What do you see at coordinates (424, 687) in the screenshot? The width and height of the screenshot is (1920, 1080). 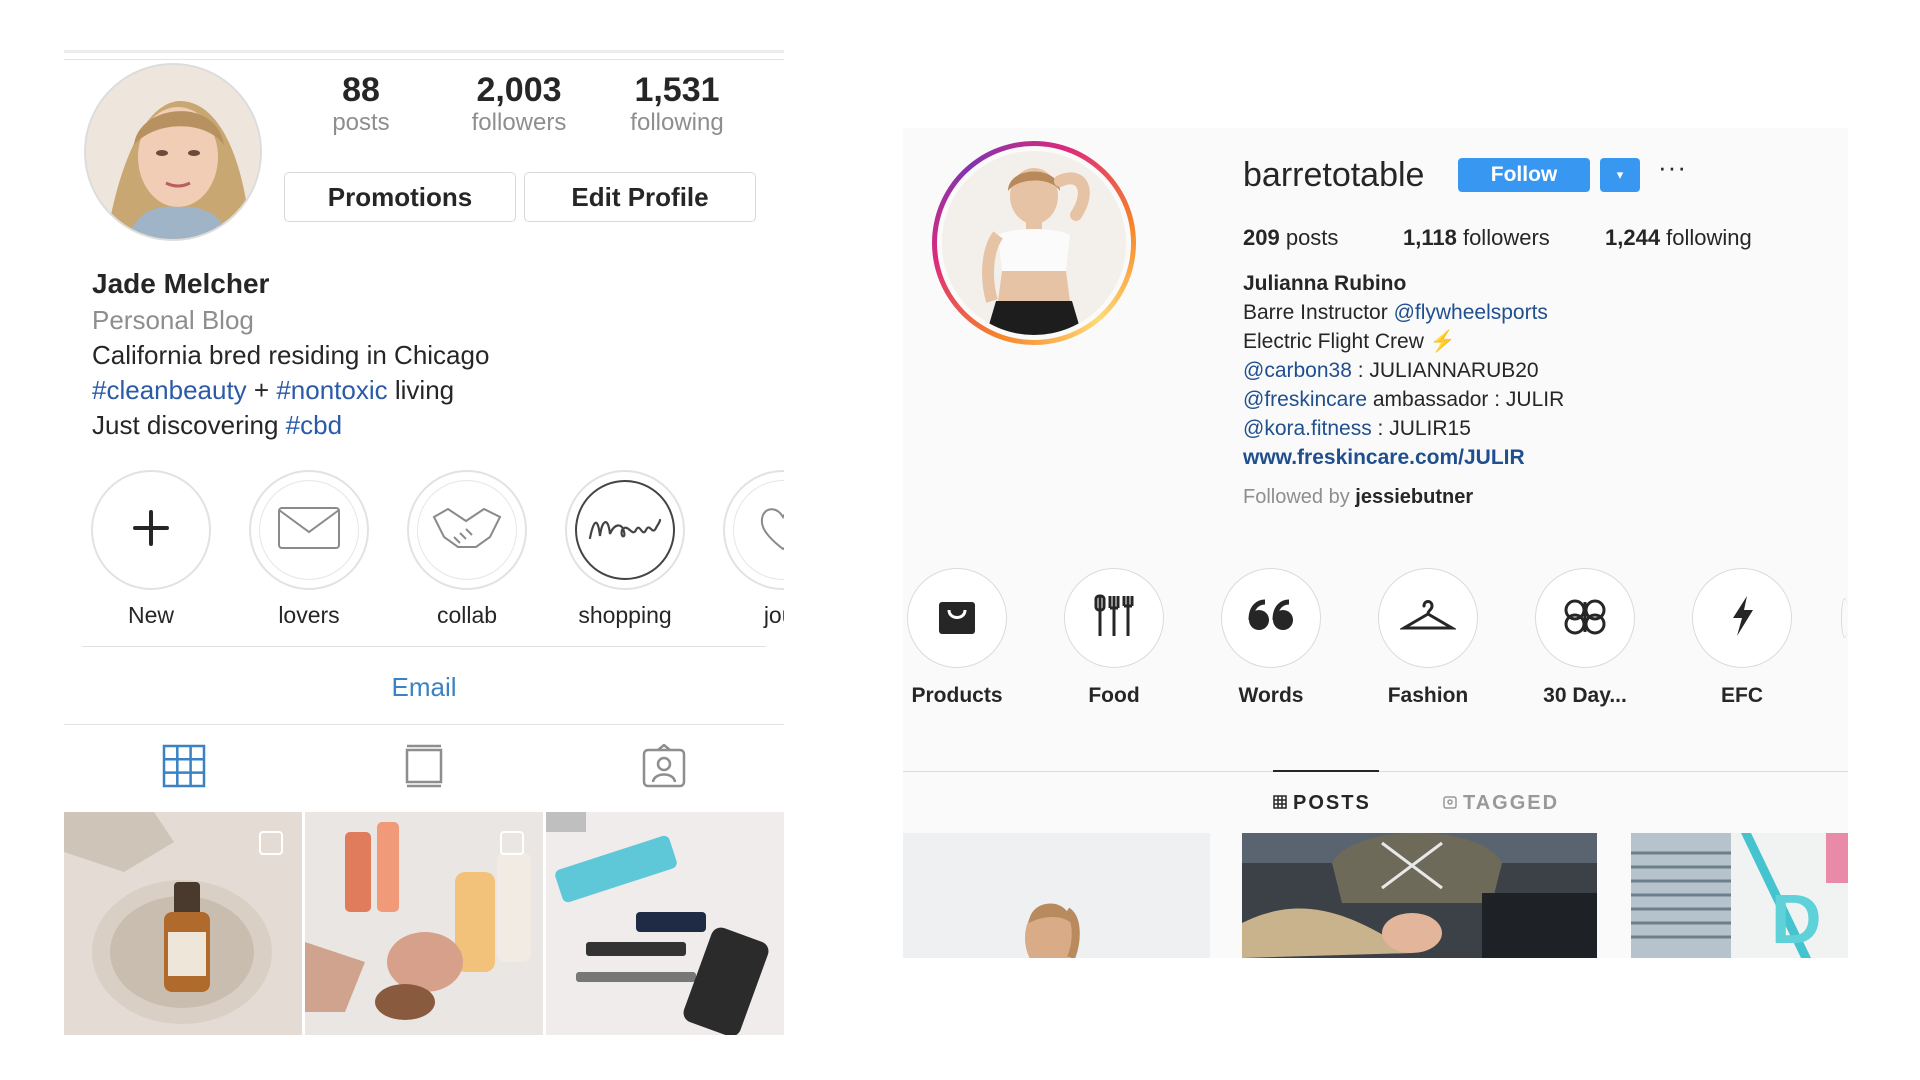 I see `email-button: Email` at bounding box center [424, 687].